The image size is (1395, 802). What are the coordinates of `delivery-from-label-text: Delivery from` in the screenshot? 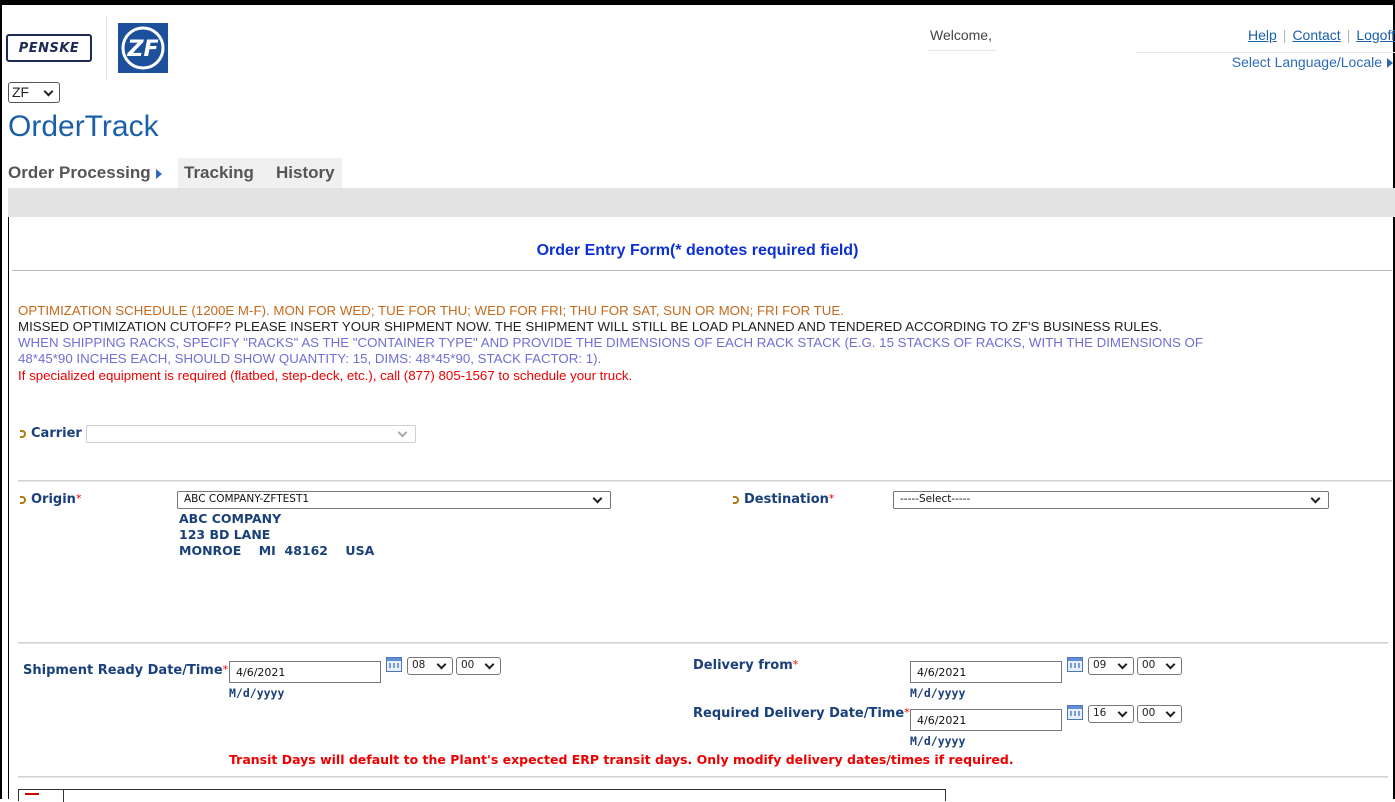 It's located at (743, 665).